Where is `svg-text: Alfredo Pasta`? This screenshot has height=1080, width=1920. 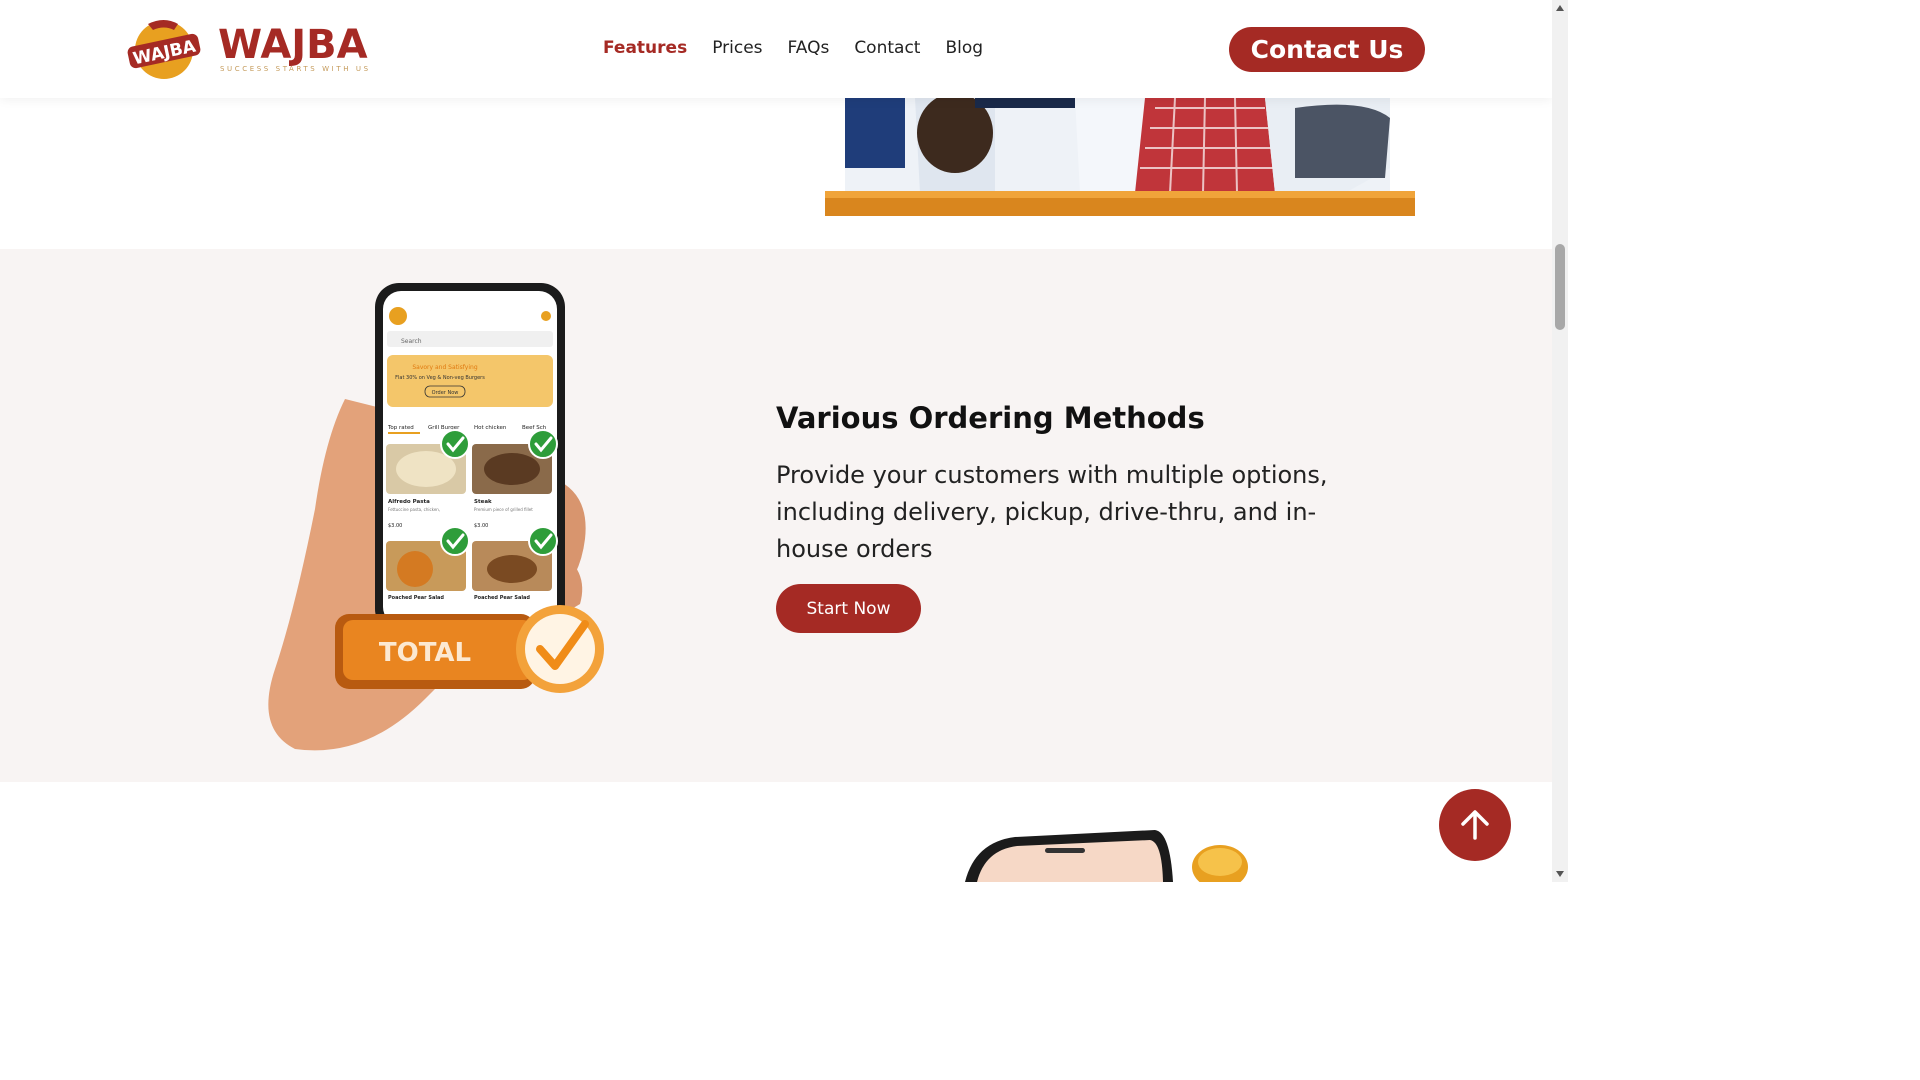
svg-text: Alfredo Pasta is located at coordinates (409, 502).